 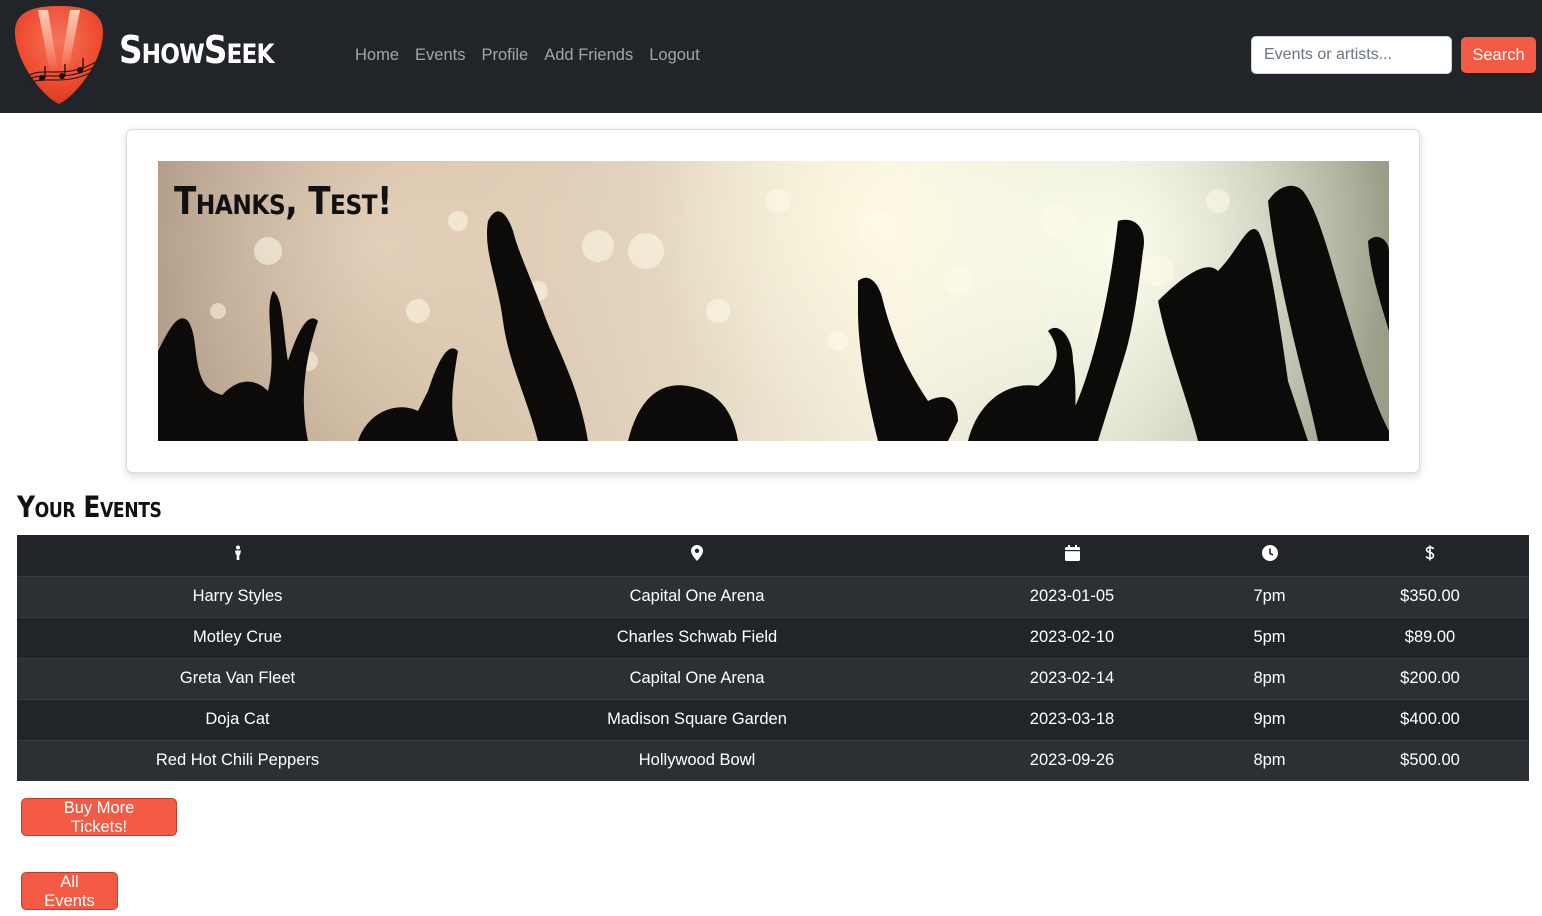 I want to click on column-artist, so click(x=237, y=556).